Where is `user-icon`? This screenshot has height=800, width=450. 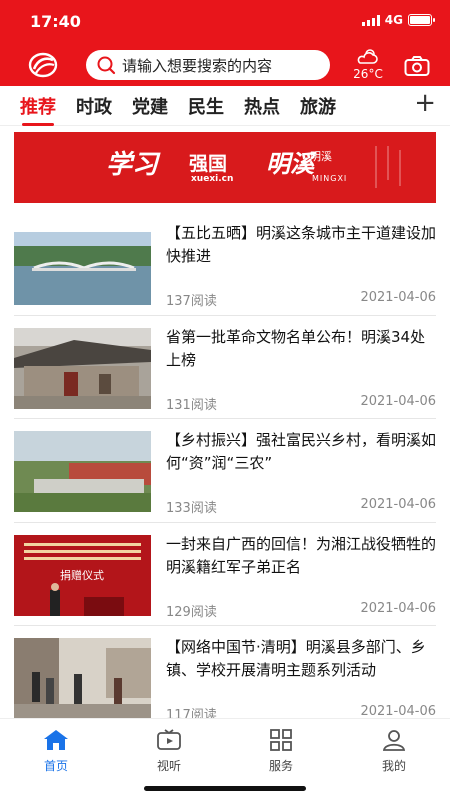
user-icon is located at coordinates (394, 740).